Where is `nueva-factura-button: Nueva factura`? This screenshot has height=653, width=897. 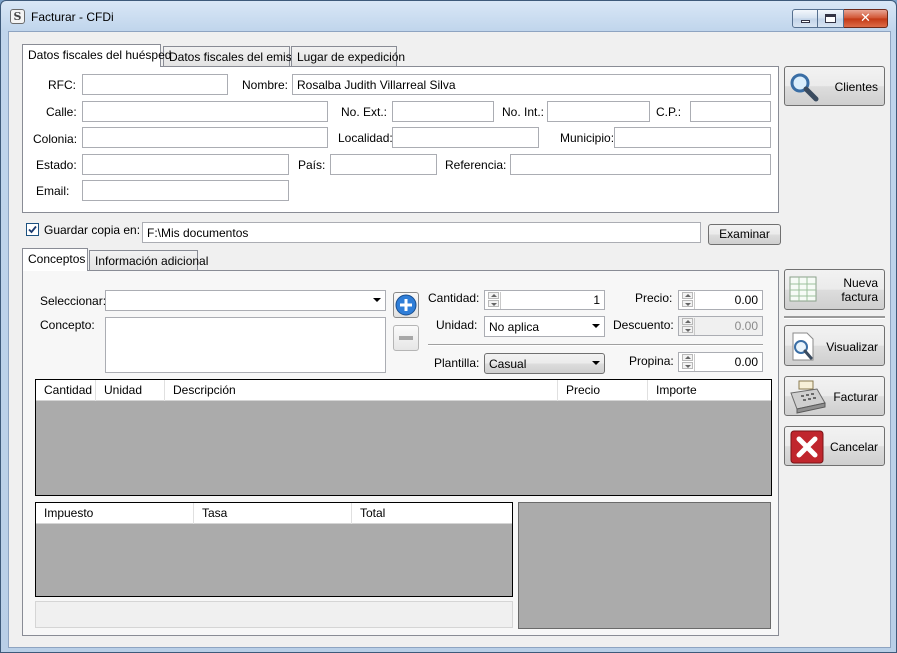
nueva-factura-button: Nueva factura is located at coordinates (834, 289).